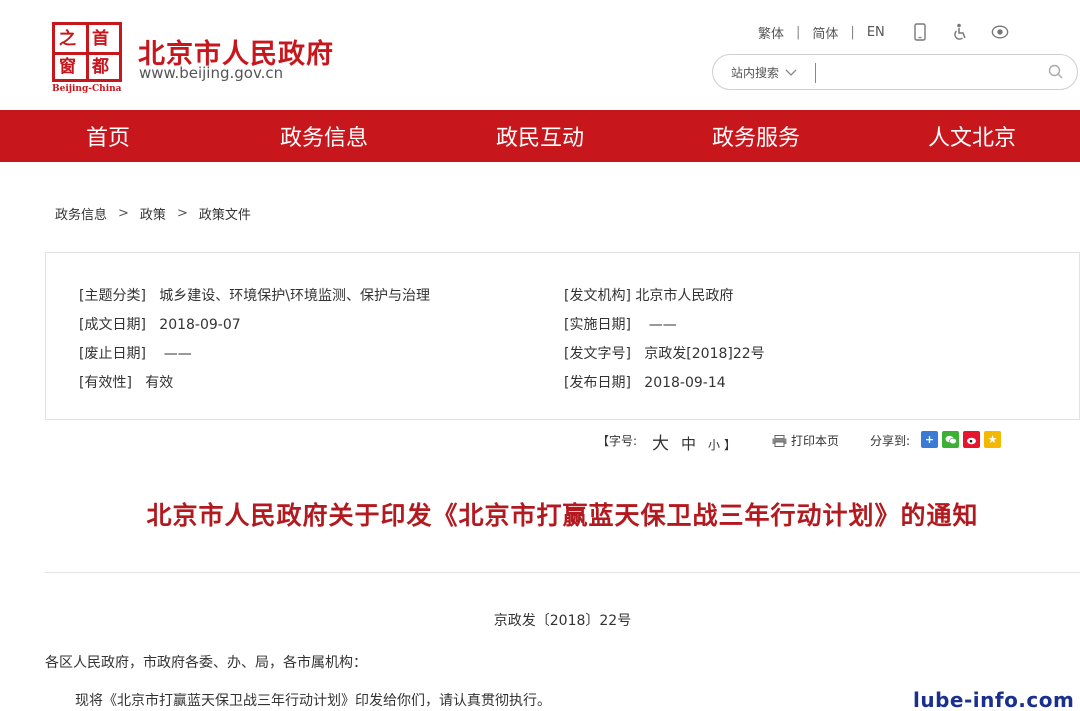  What do you see at coordinates (206, 663) in the screenshot?
I see `document-salutation: 各区人民政府，市政府各委、办、局，各市属机构：` at bounding box center [206, 663].